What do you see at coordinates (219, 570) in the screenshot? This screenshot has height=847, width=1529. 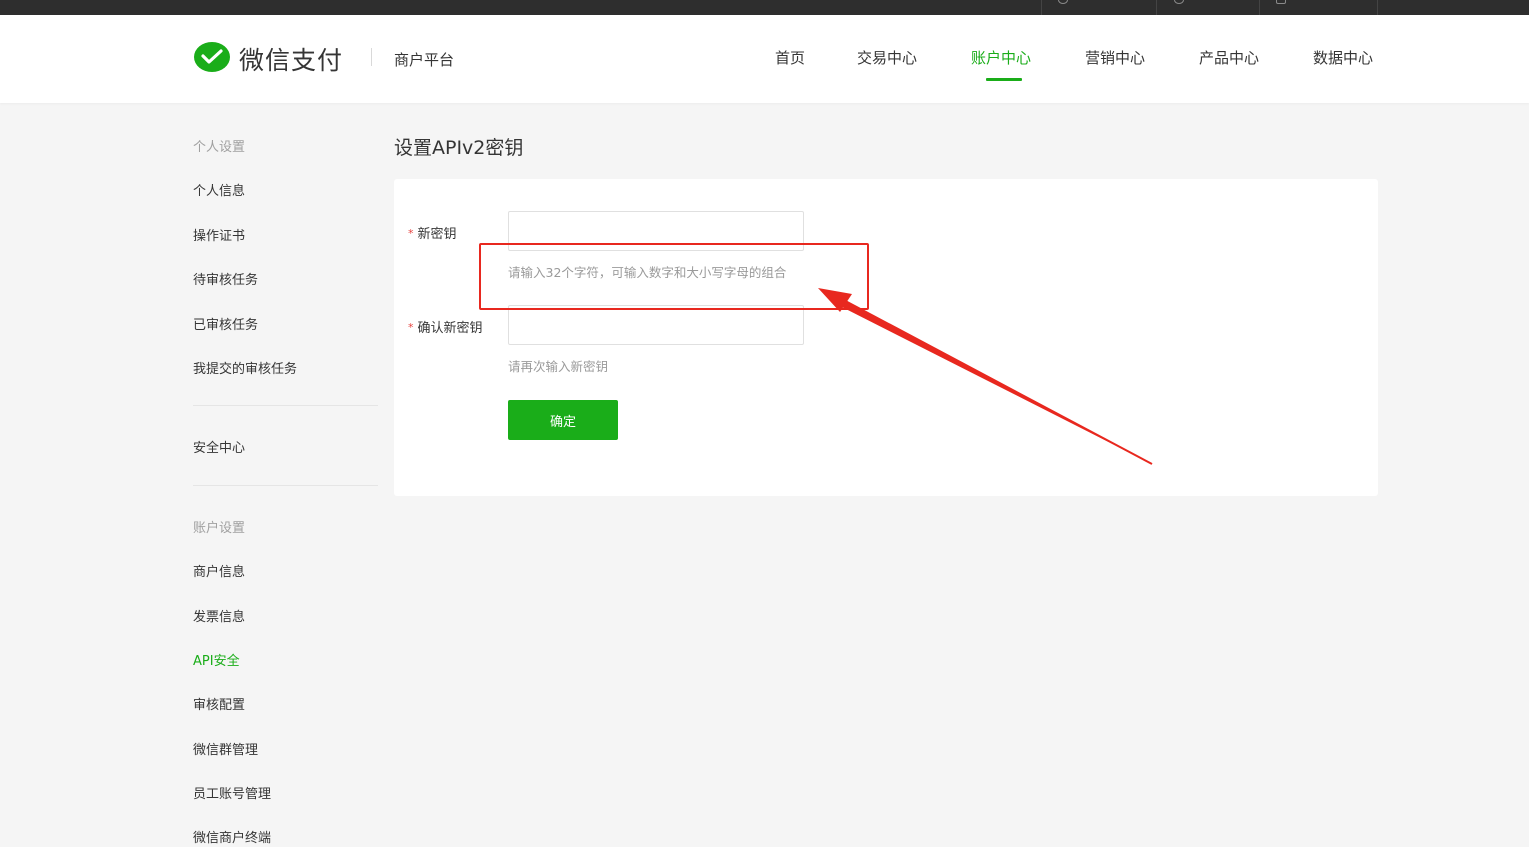 I see `sidebar-item-merchant-info: 商户信息` at bounding box center [219, 570].